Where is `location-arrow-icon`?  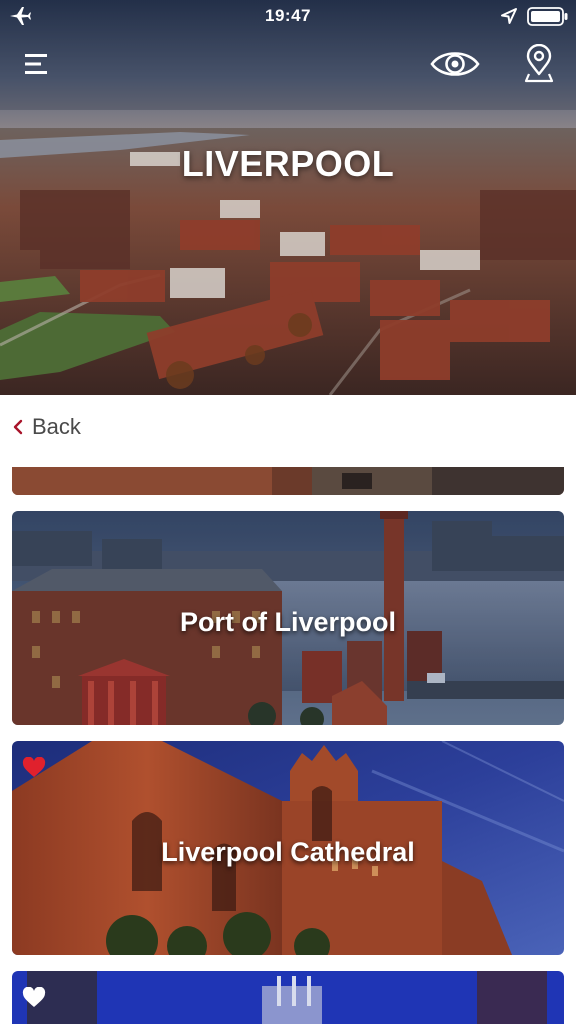
location-arrow-icon is located at coordinates (509, 16).